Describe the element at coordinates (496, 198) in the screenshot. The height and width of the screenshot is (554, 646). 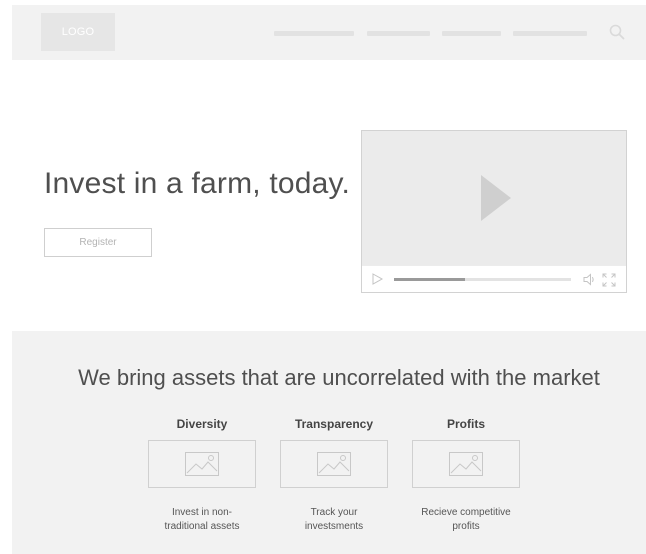
I see `play-icon` at that location.